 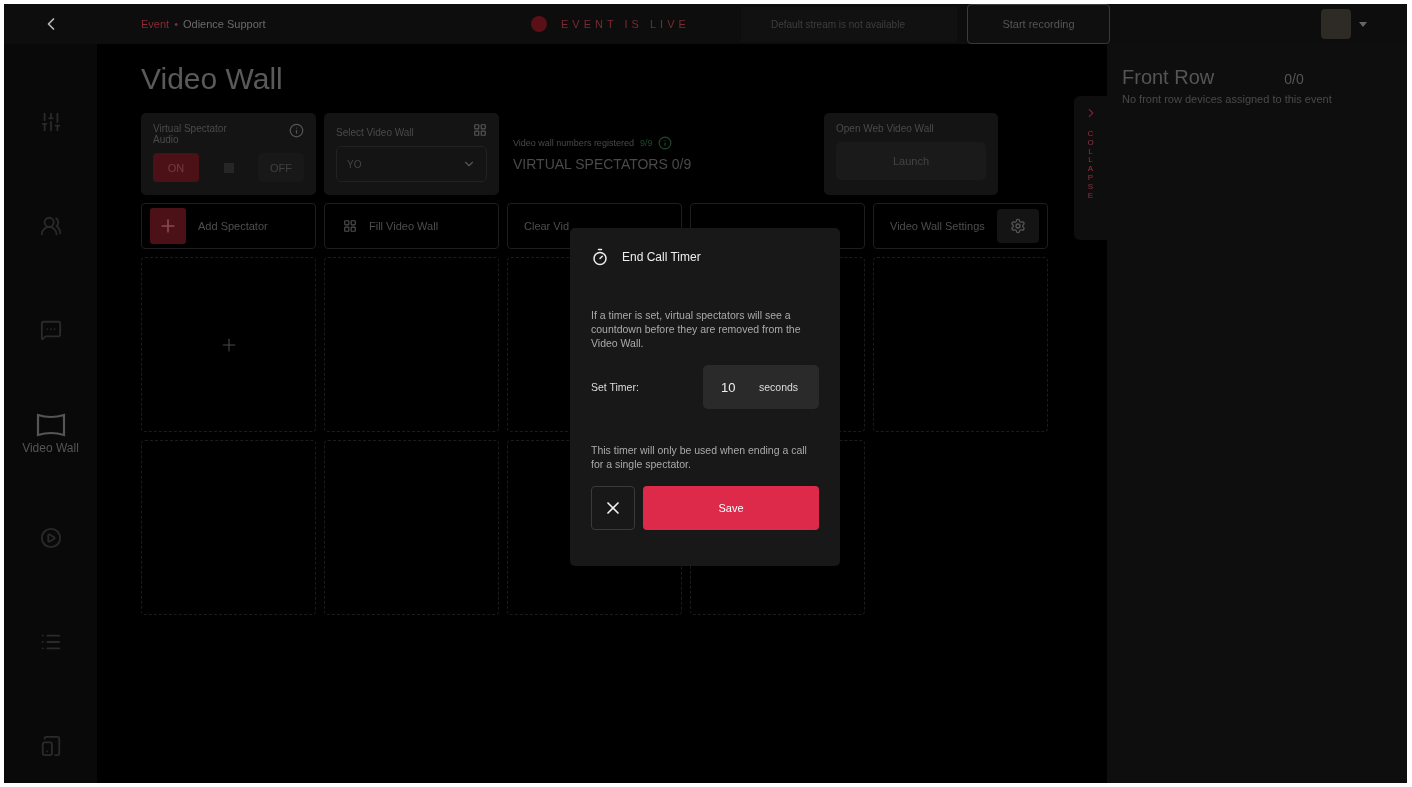 What do you see at coordinates (411, 226) in the screenshot?
I see `fill-video-wall-button: Fill Video Wall` at bounding box center [411, 226].